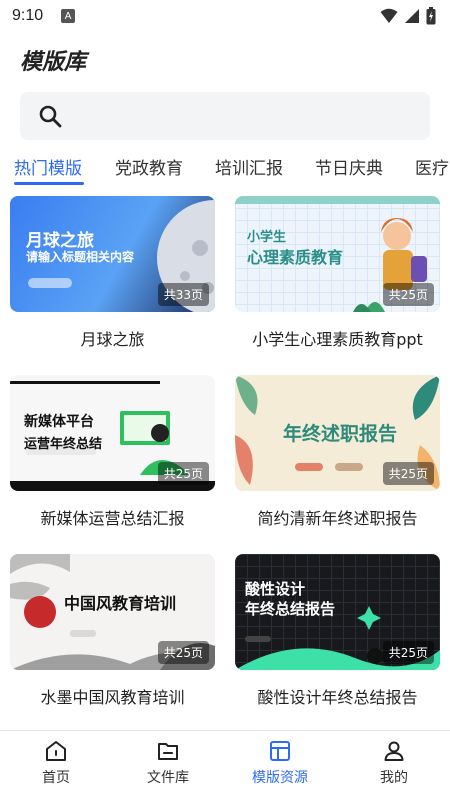  Describe the element at coordinates (120, 603) in the screenshot. I see `thumbnail-title: 中国风教育培训` at that location.